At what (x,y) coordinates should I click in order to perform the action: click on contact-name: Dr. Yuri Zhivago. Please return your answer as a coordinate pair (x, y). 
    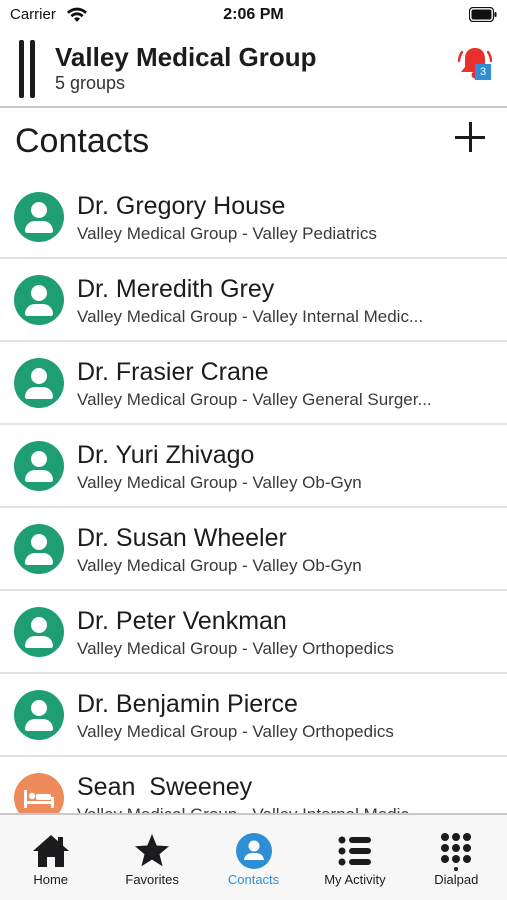
    Looking at the image, I should click on (166, 455).